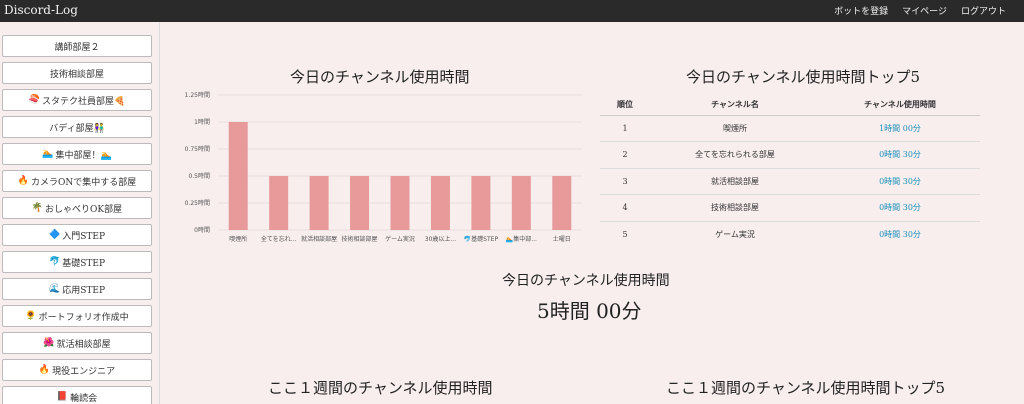  Describe the element at coordinates (735, 154) in the screenshot. I see `channel-name-cell: 全てを忘れられる部屋` at that location.